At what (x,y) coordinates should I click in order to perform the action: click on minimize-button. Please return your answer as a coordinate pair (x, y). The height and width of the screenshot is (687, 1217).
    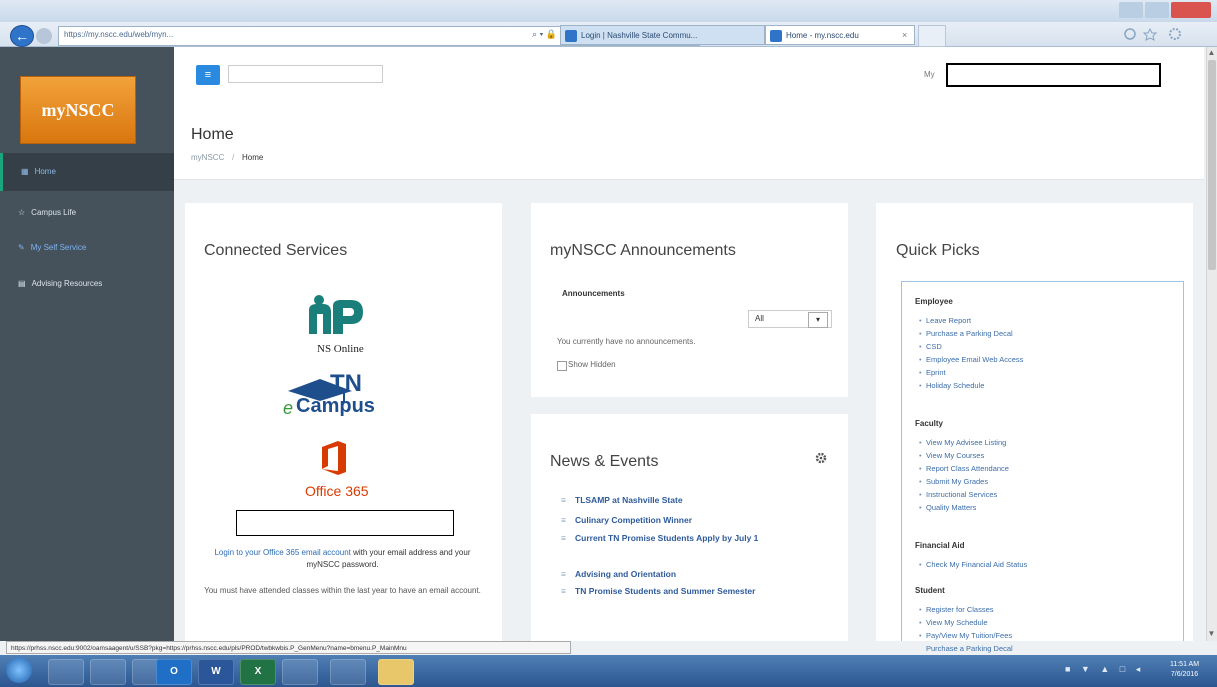
    Looking at the image, I should click on (1131, 10).